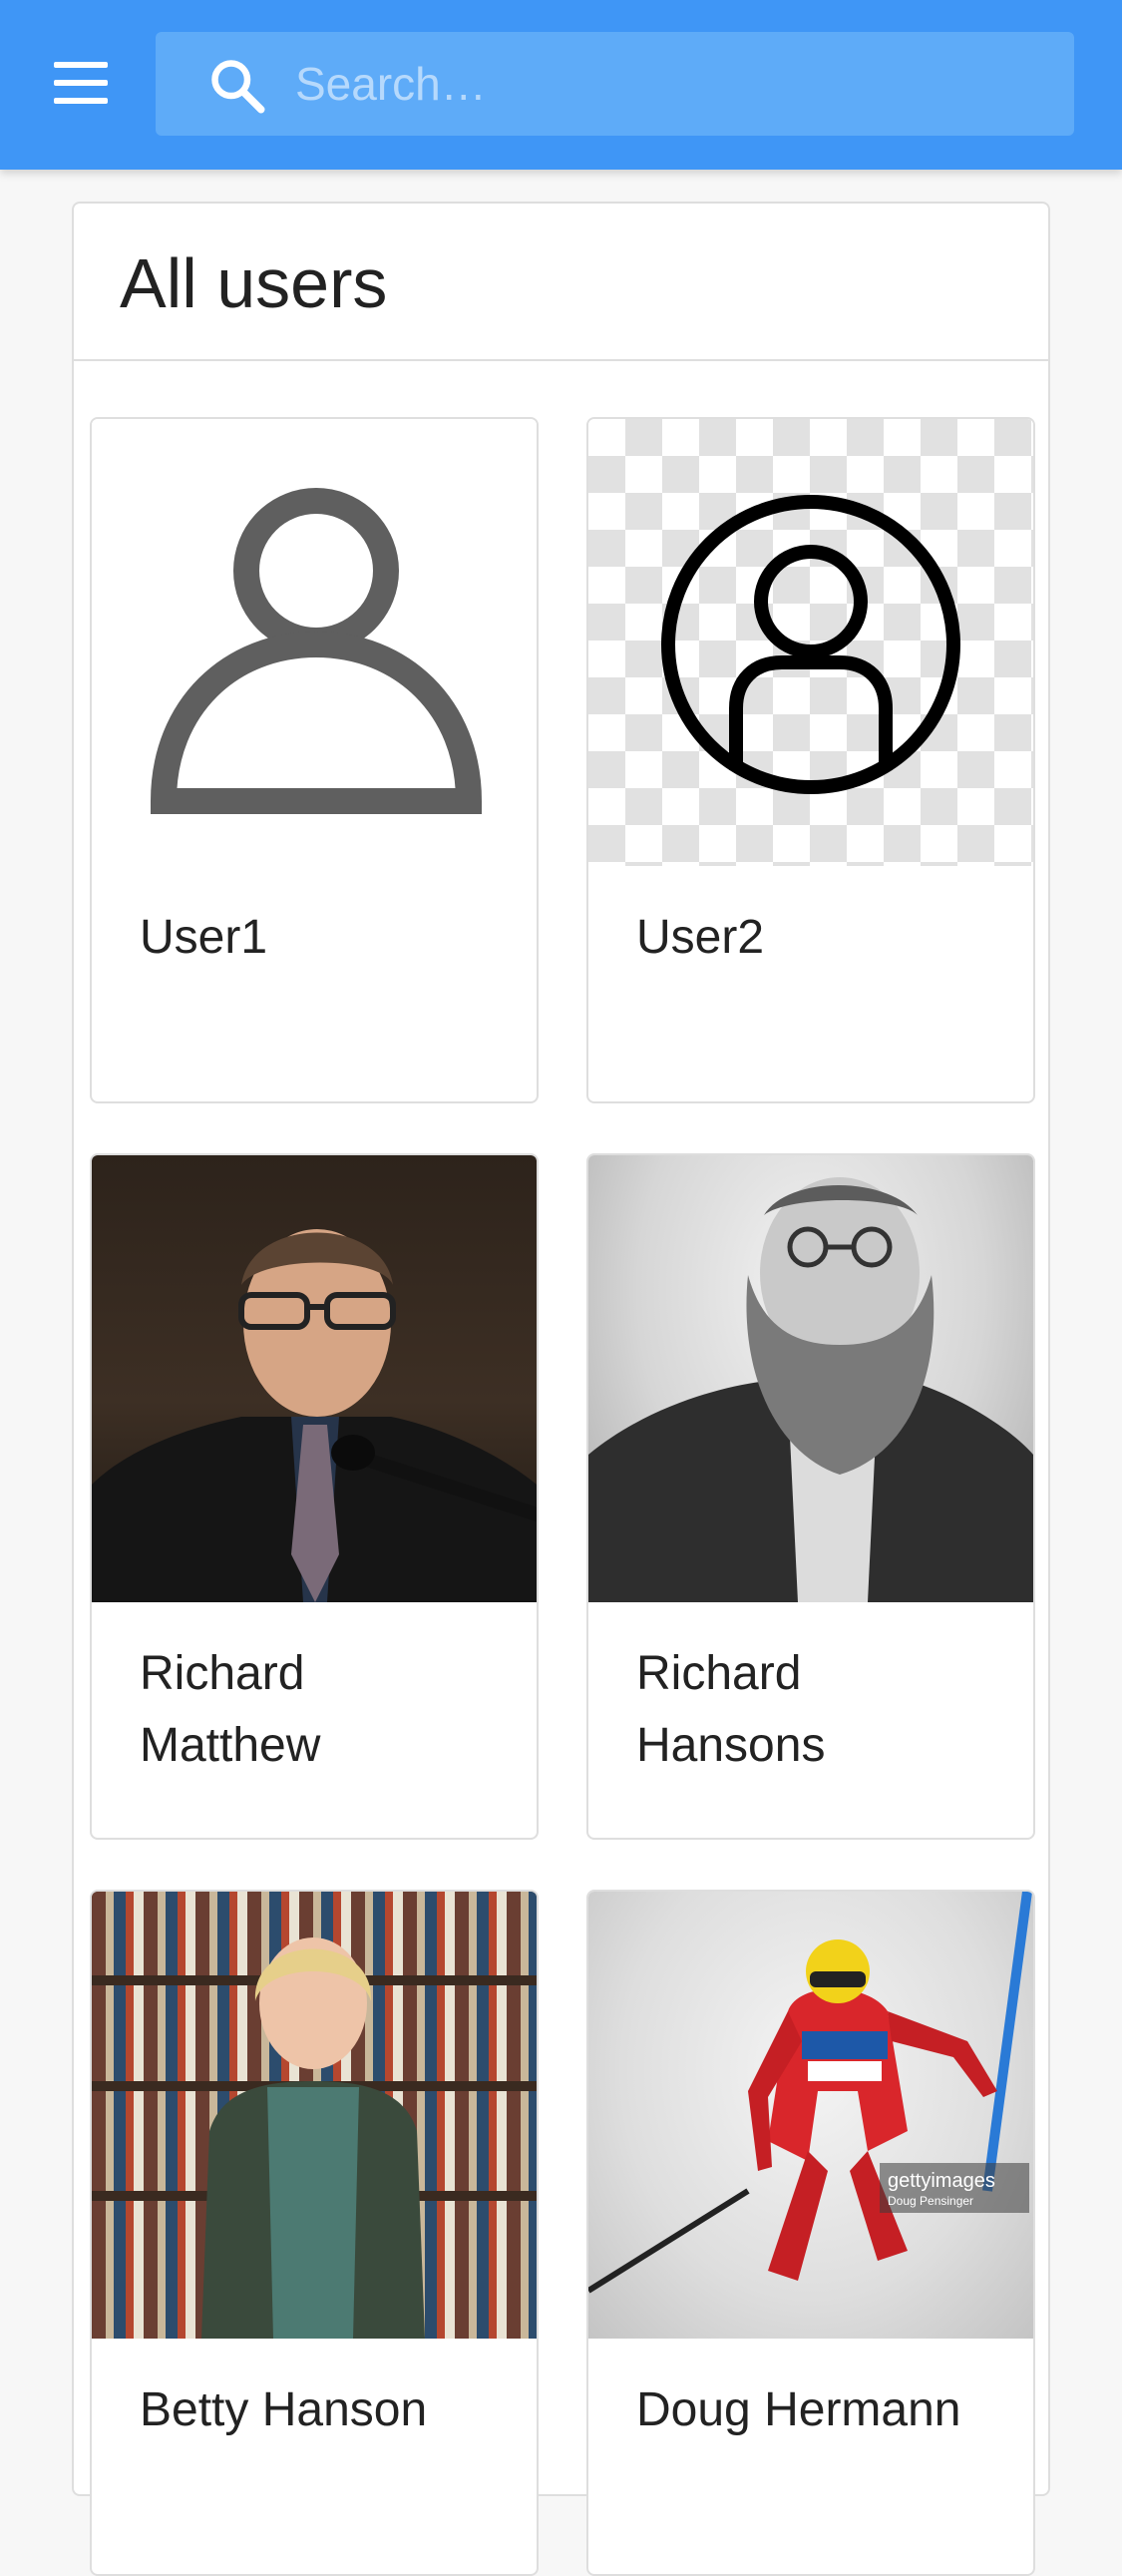  I want to click on user-card: Richard Matthew, so click(314, 1496).